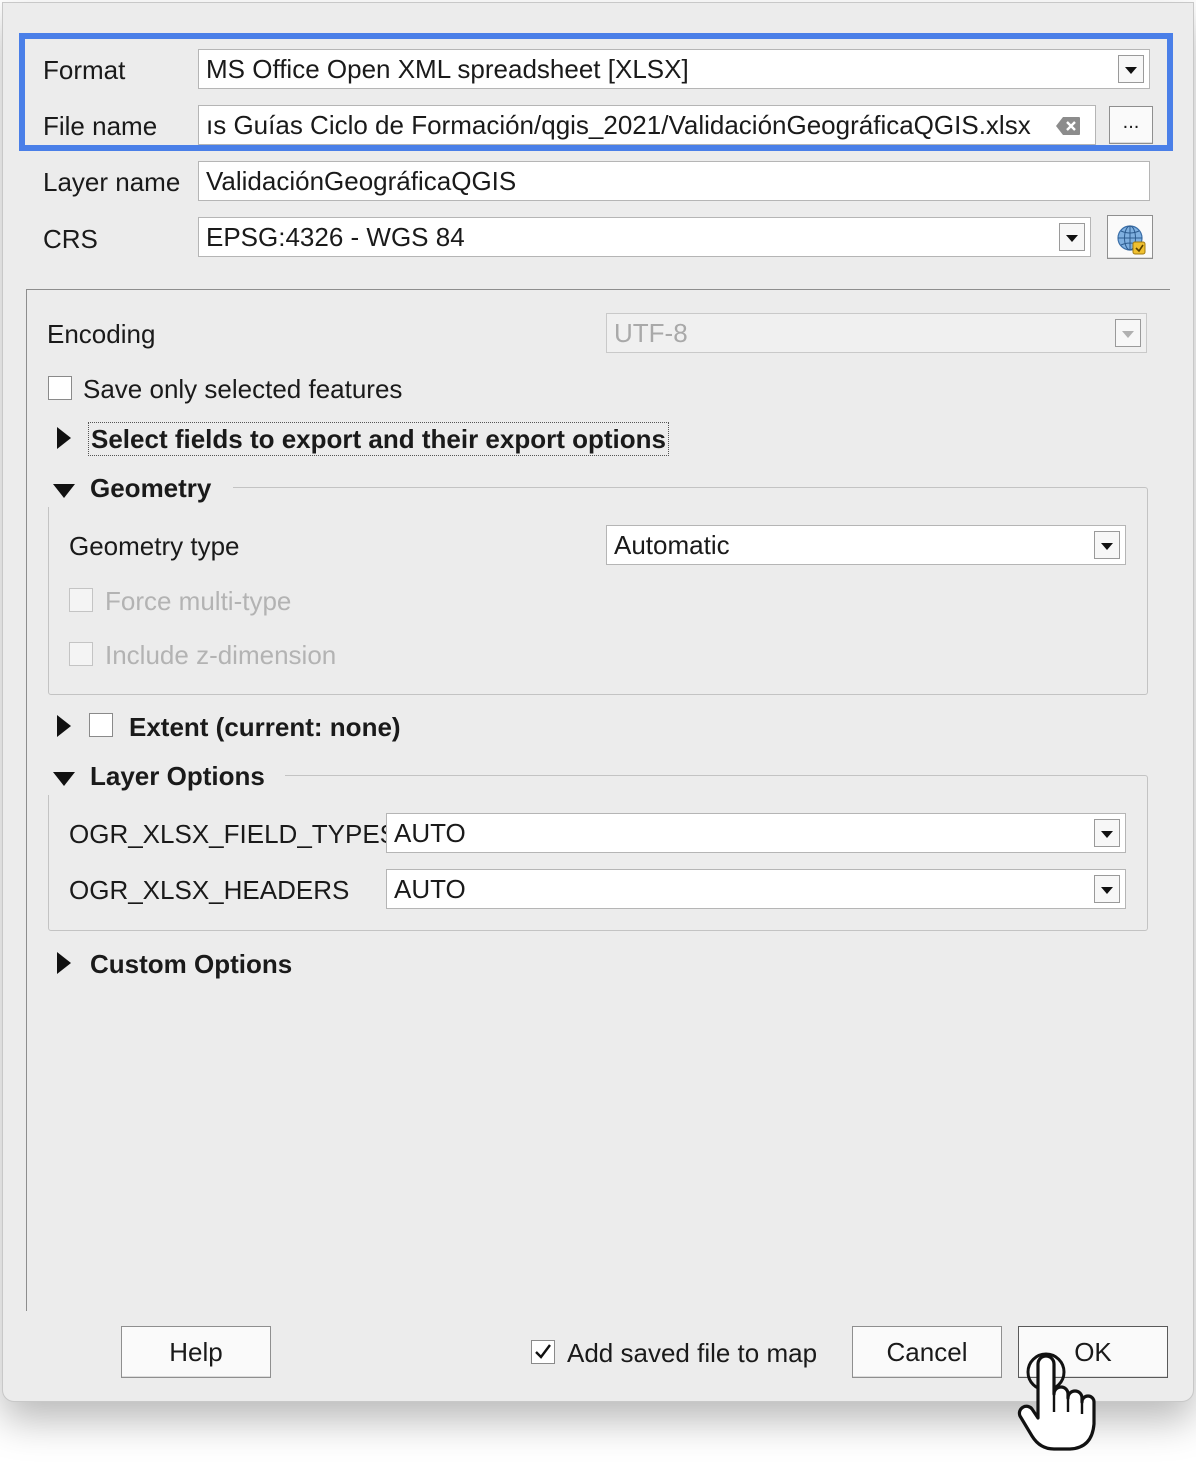  Describe the element at coordinates (233, 834) in the screenshot. I see `layer-option-key: OGR_XLSX_FIELD_TYPES` at that location.